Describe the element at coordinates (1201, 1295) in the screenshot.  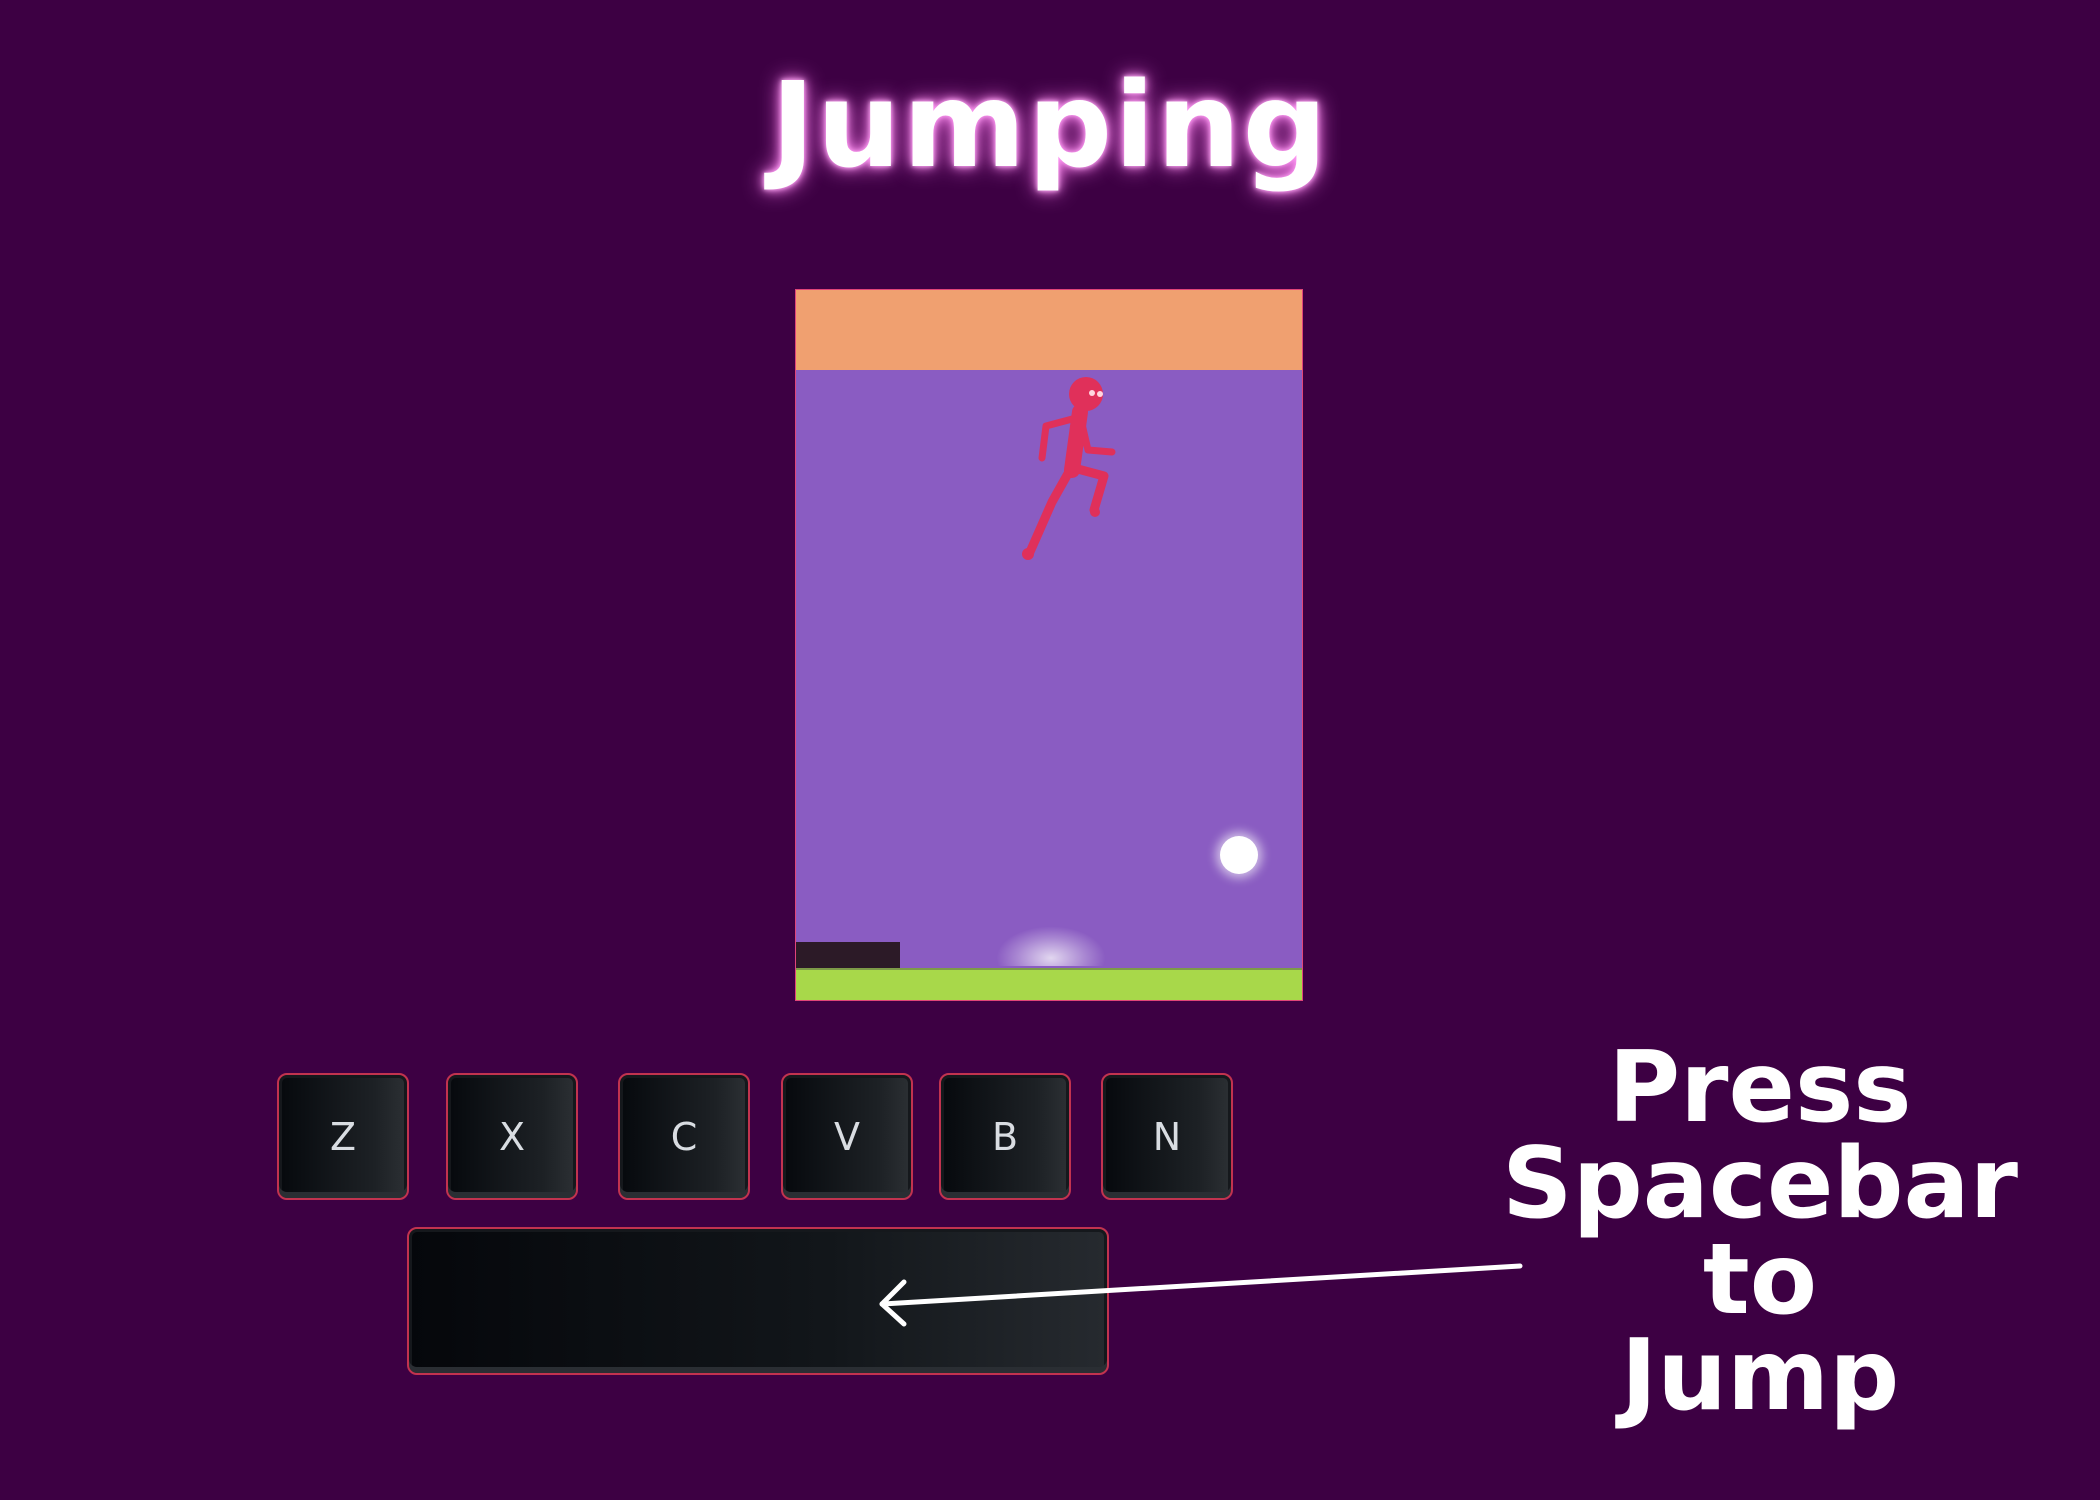
I see `arrow-left-icon` at that location.